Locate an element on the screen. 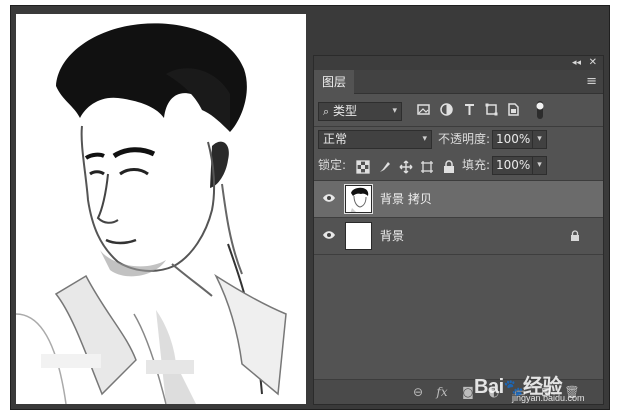 This screenshot has height=412, width=620. baidu-jingyan-watermark: Bai🐾经验 jingyan.baidu.com is located at coordinates (527, 386).